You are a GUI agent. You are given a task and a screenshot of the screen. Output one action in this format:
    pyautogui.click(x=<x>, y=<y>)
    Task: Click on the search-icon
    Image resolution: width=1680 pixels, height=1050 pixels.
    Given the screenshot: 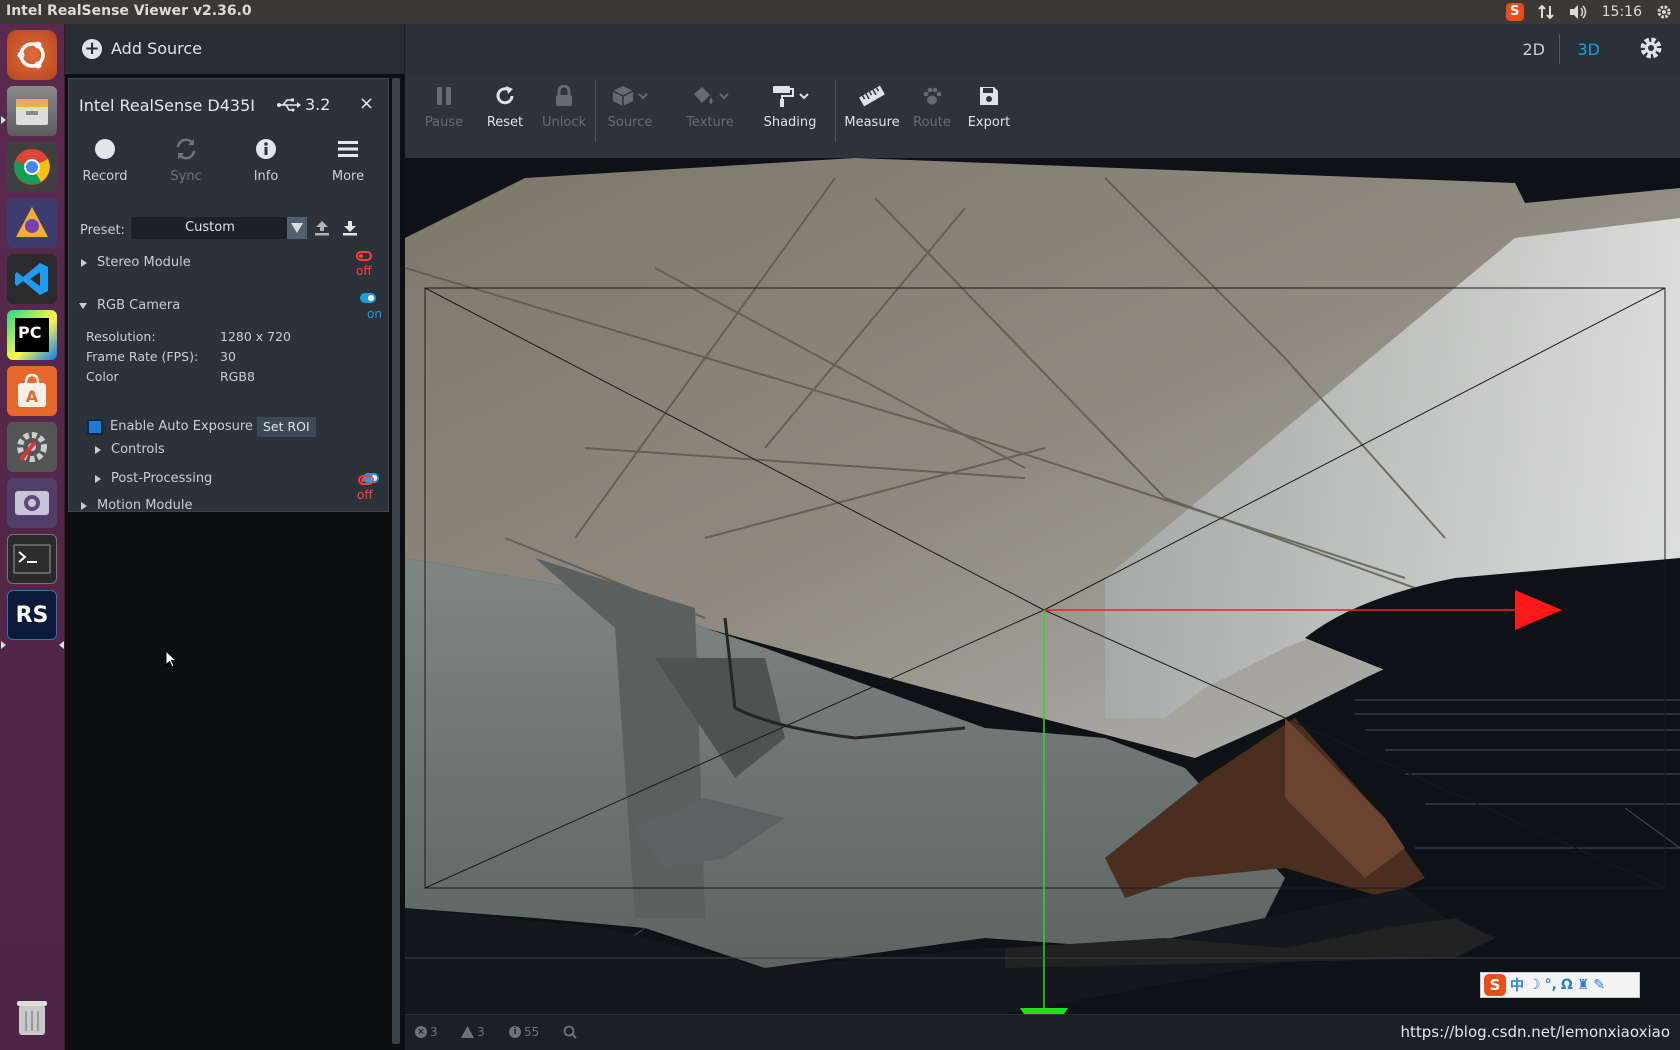 What is the action you would take?
    pyautogui.click(x=570, y=1032)
    